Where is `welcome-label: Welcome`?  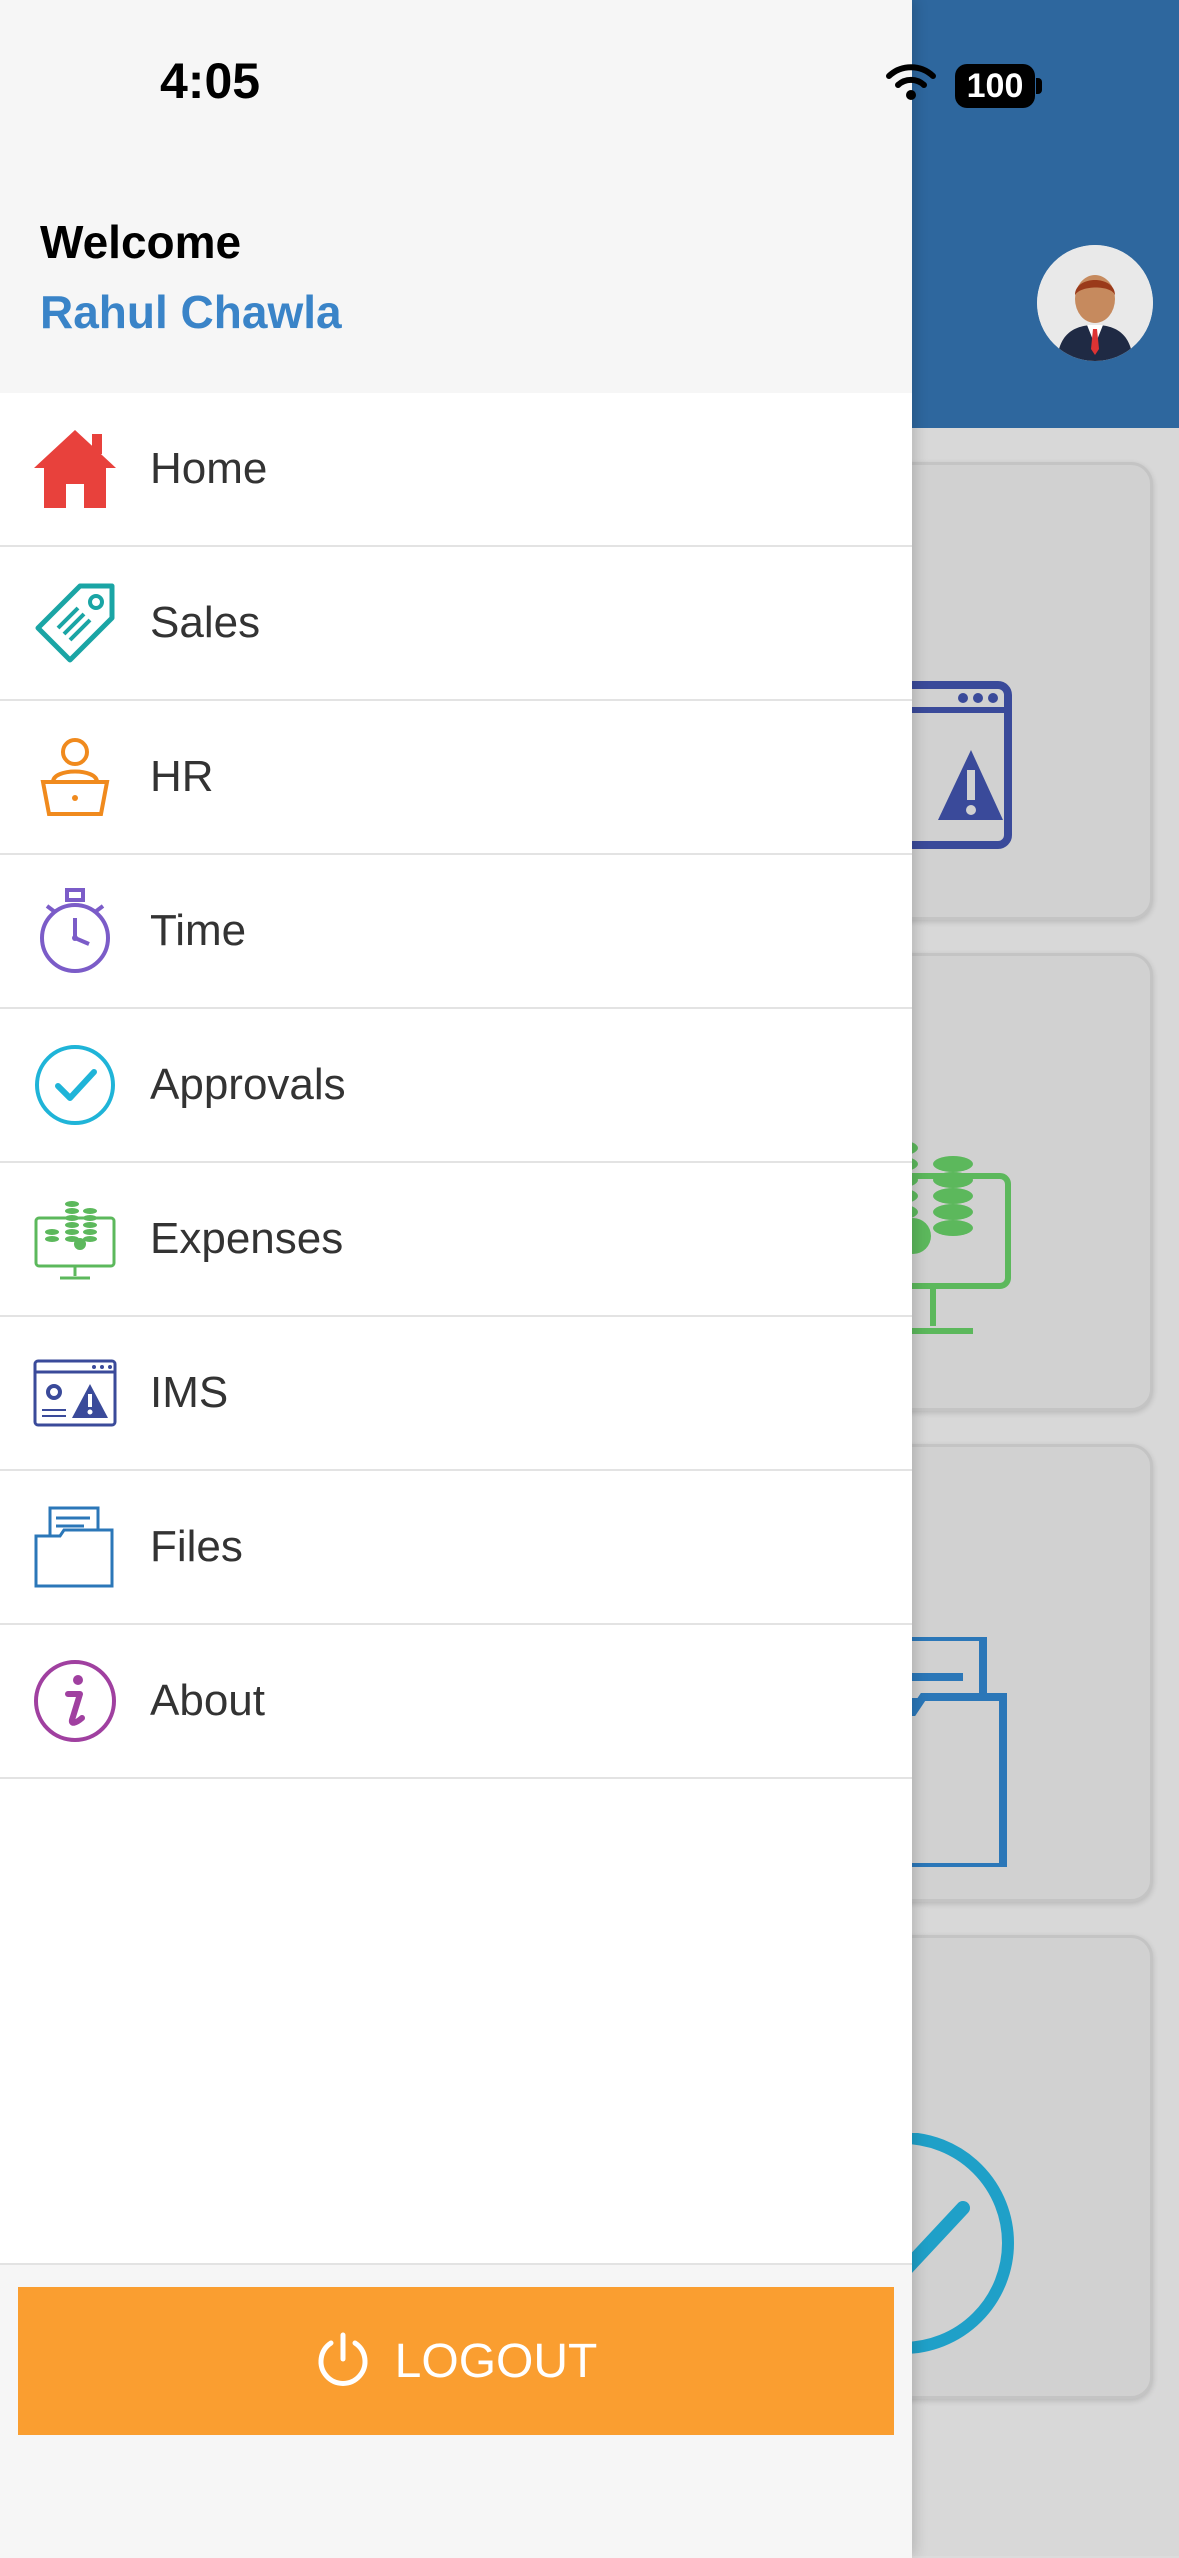
welcome-label: Welcome is located at coordinates (141, 242).